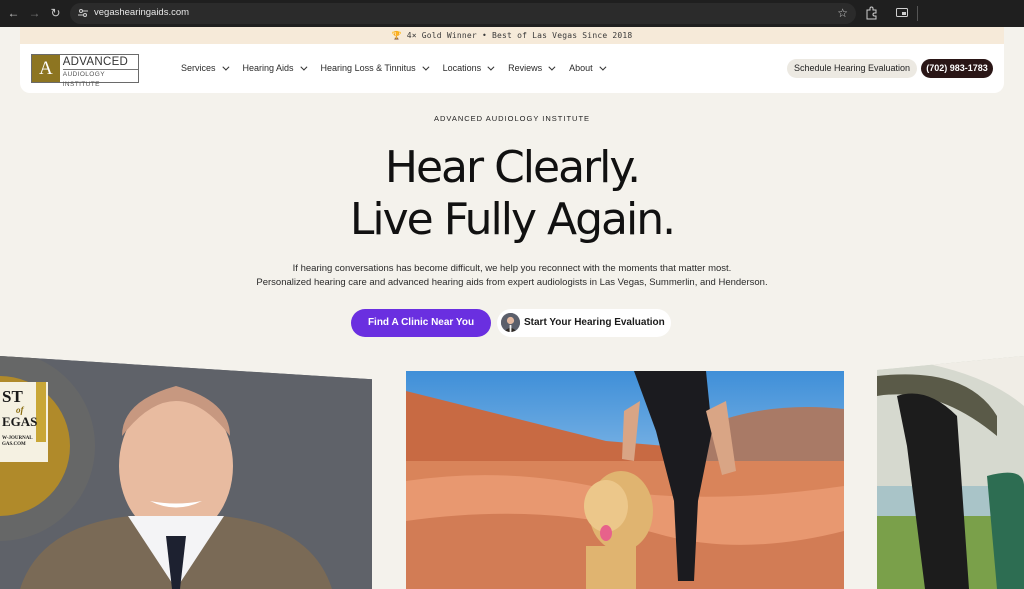 This screenshot has width=1024, height=589. I want to click on hero-headline-line2: Live Fully Again., so click(512, 219).